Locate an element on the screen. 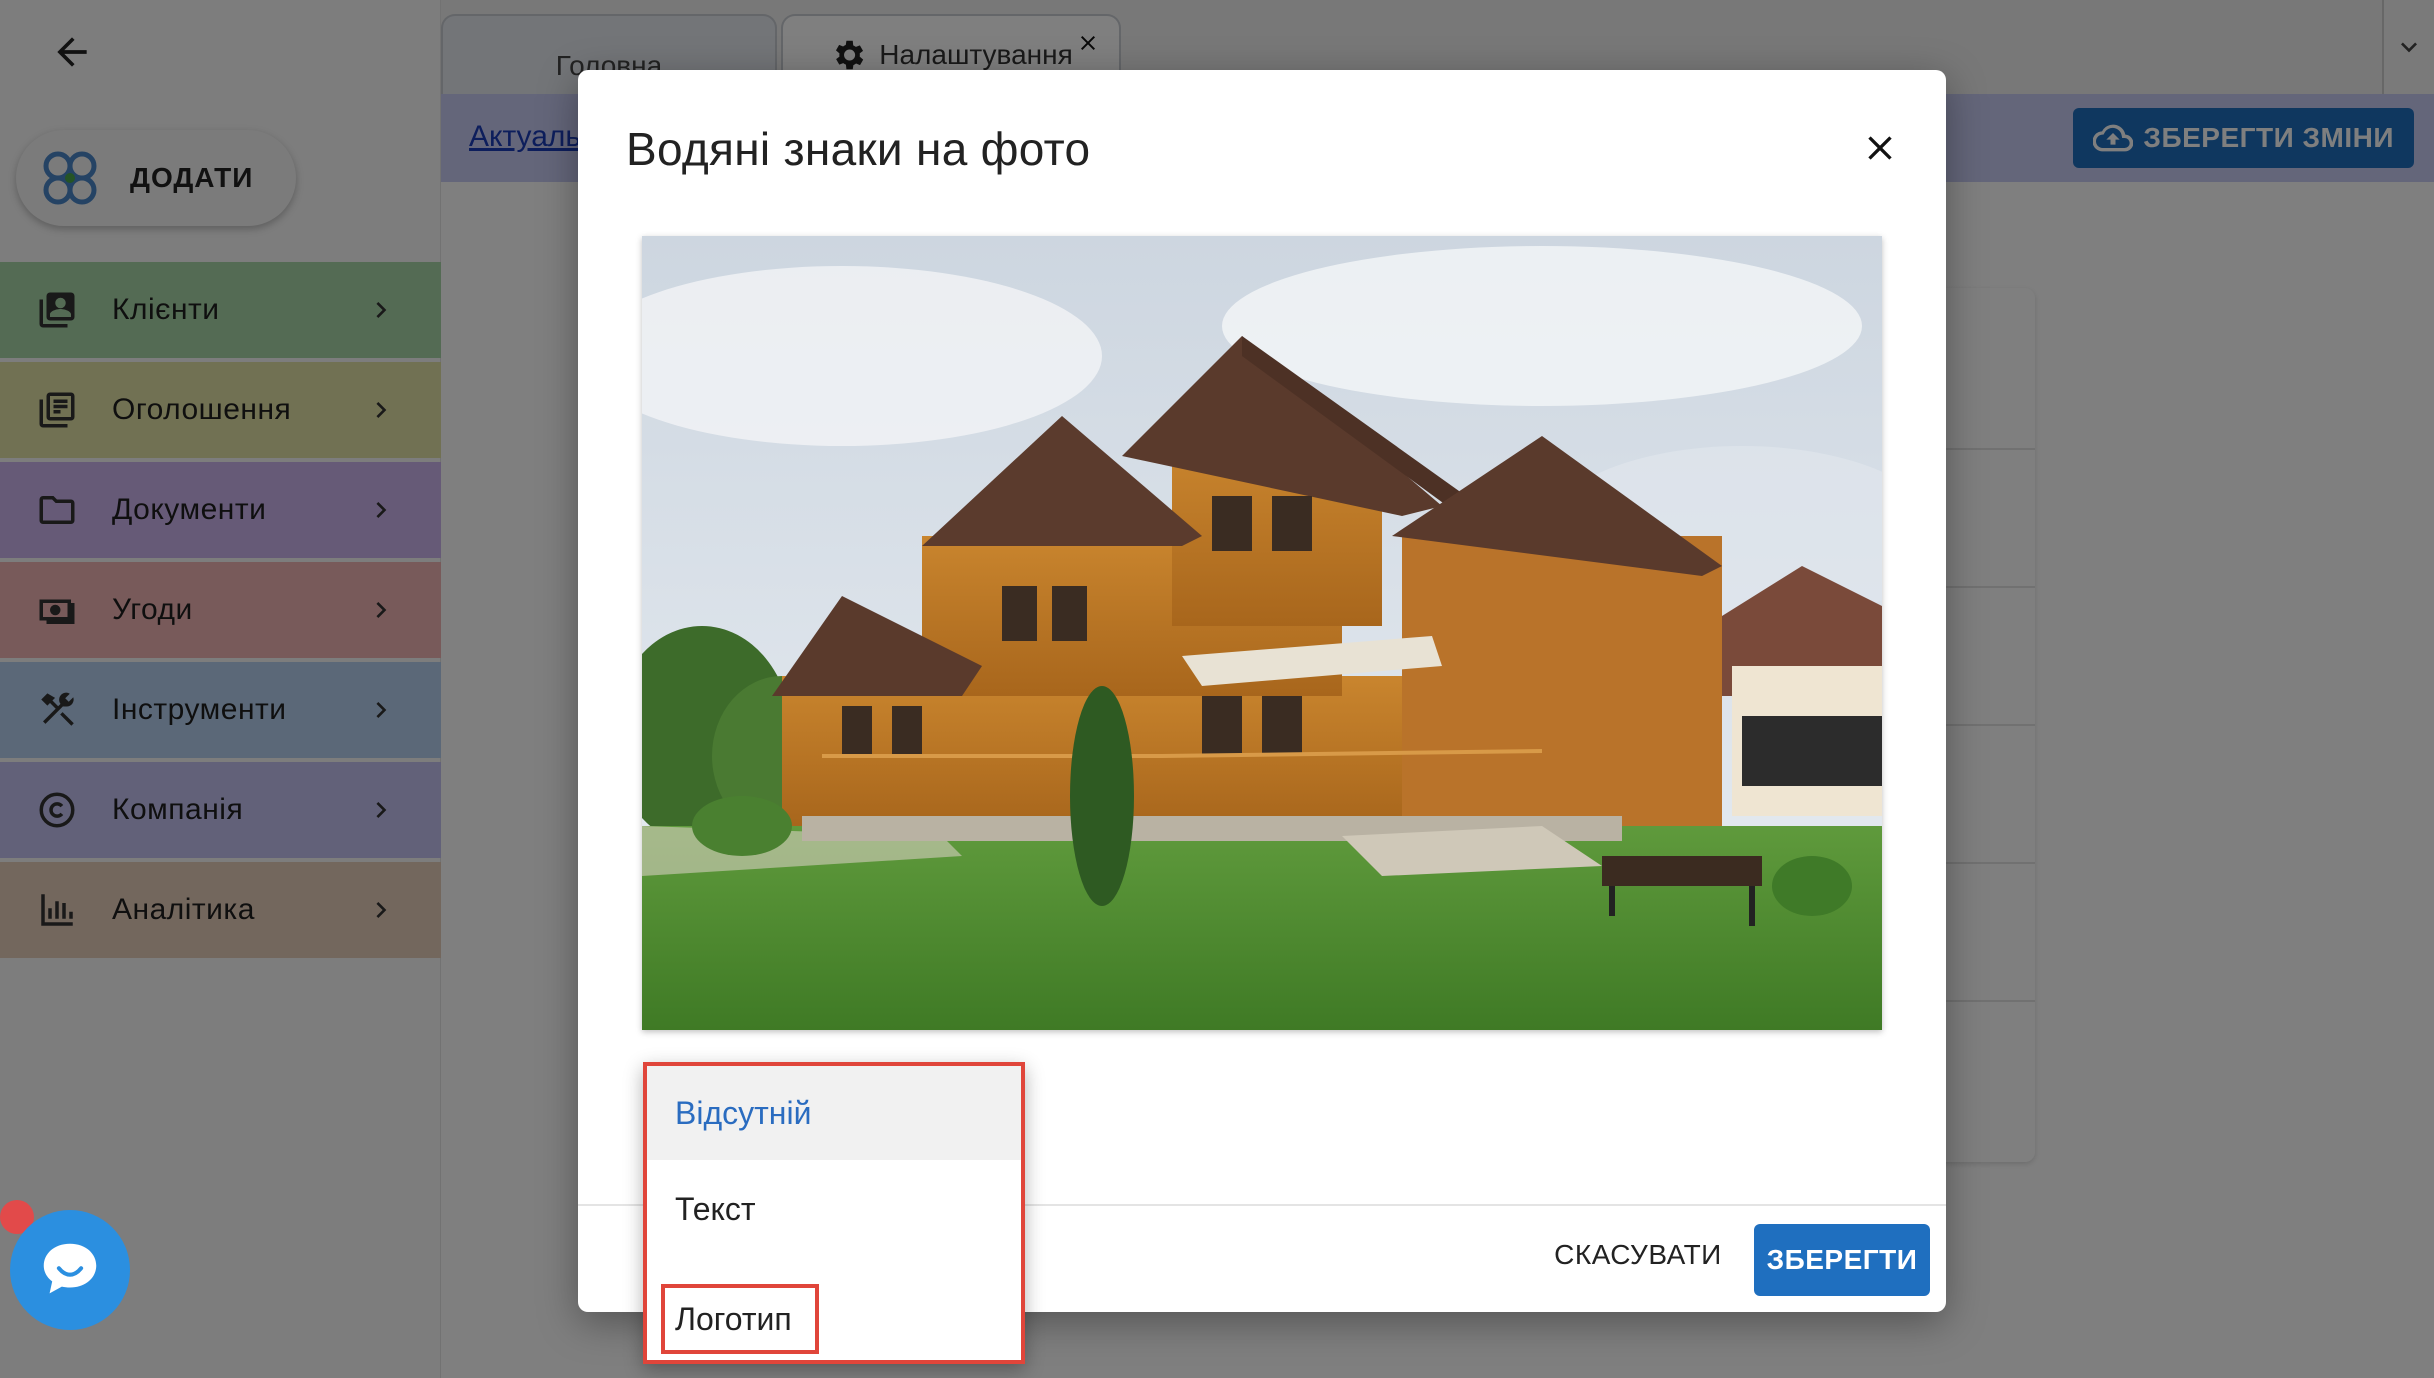  option-text: Текст is located at coordinates (834, 1209).